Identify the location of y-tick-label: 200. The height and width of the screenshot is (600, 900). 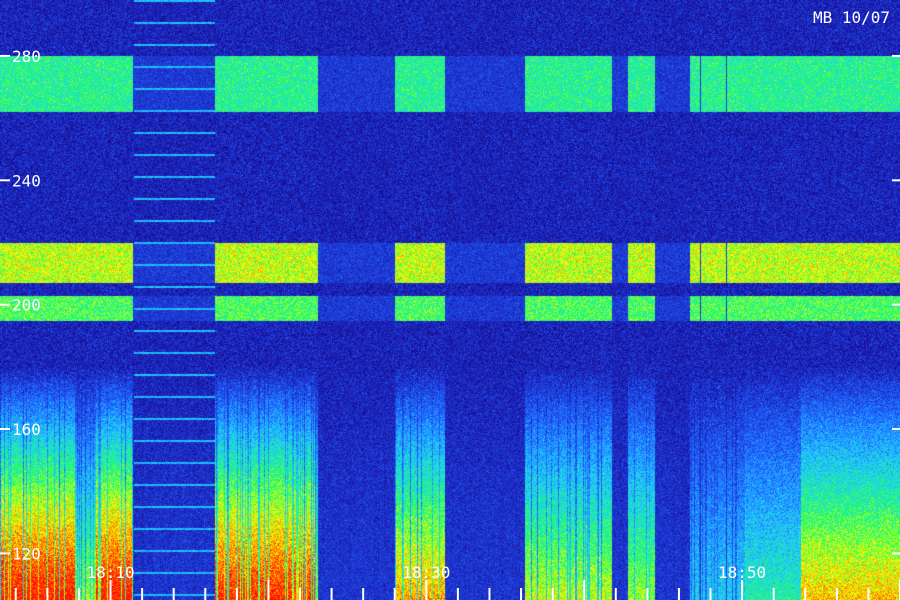
(26, 305).